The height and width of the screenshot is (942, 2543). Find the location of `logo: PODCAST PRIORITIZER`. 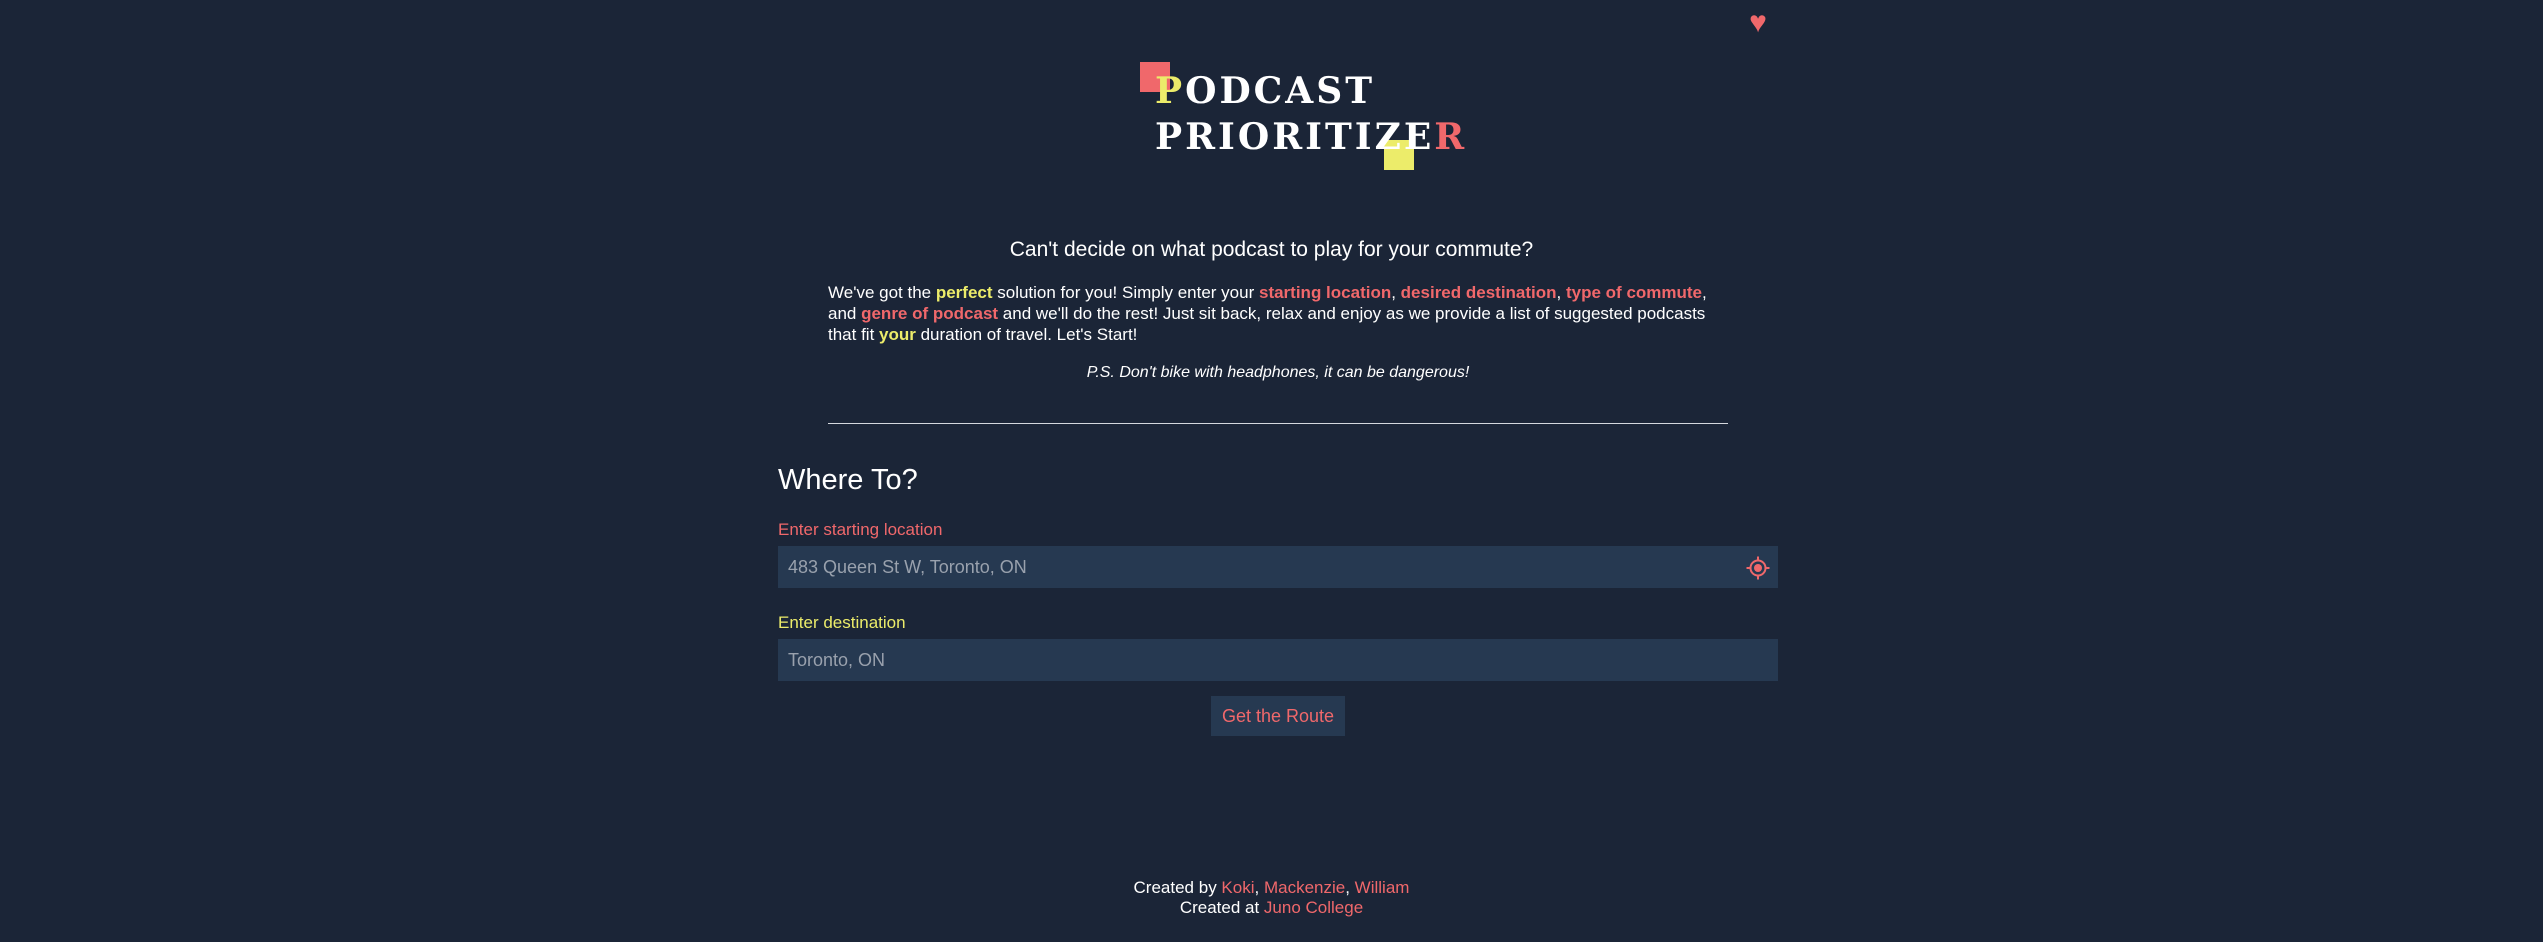

logo: PODCAST PRIORITIZER is located at coordinates (1302, 117).